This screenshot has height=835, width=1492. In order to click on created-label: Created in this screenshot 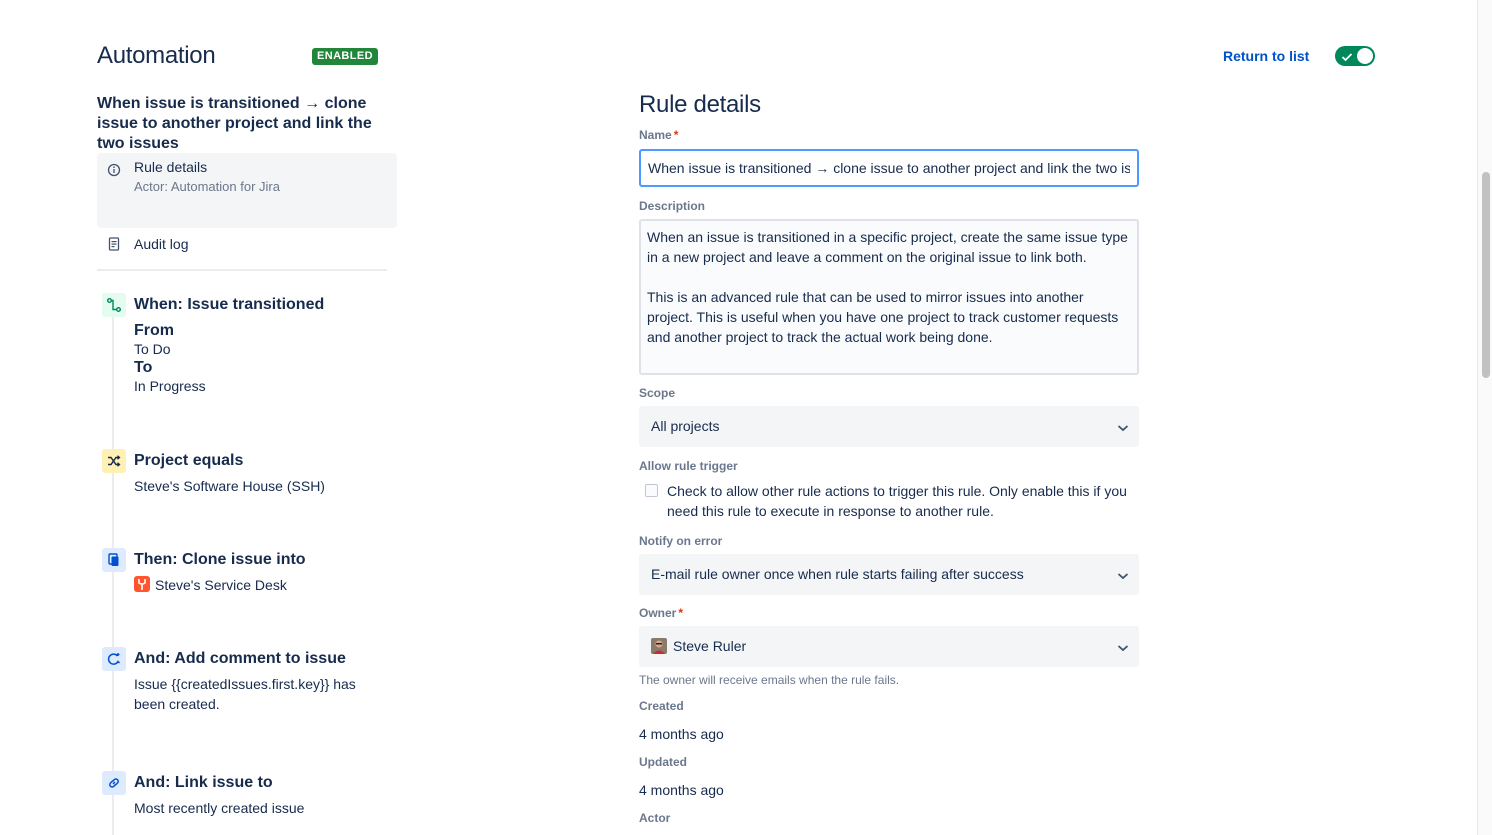, I will do `click(661, 706)`.